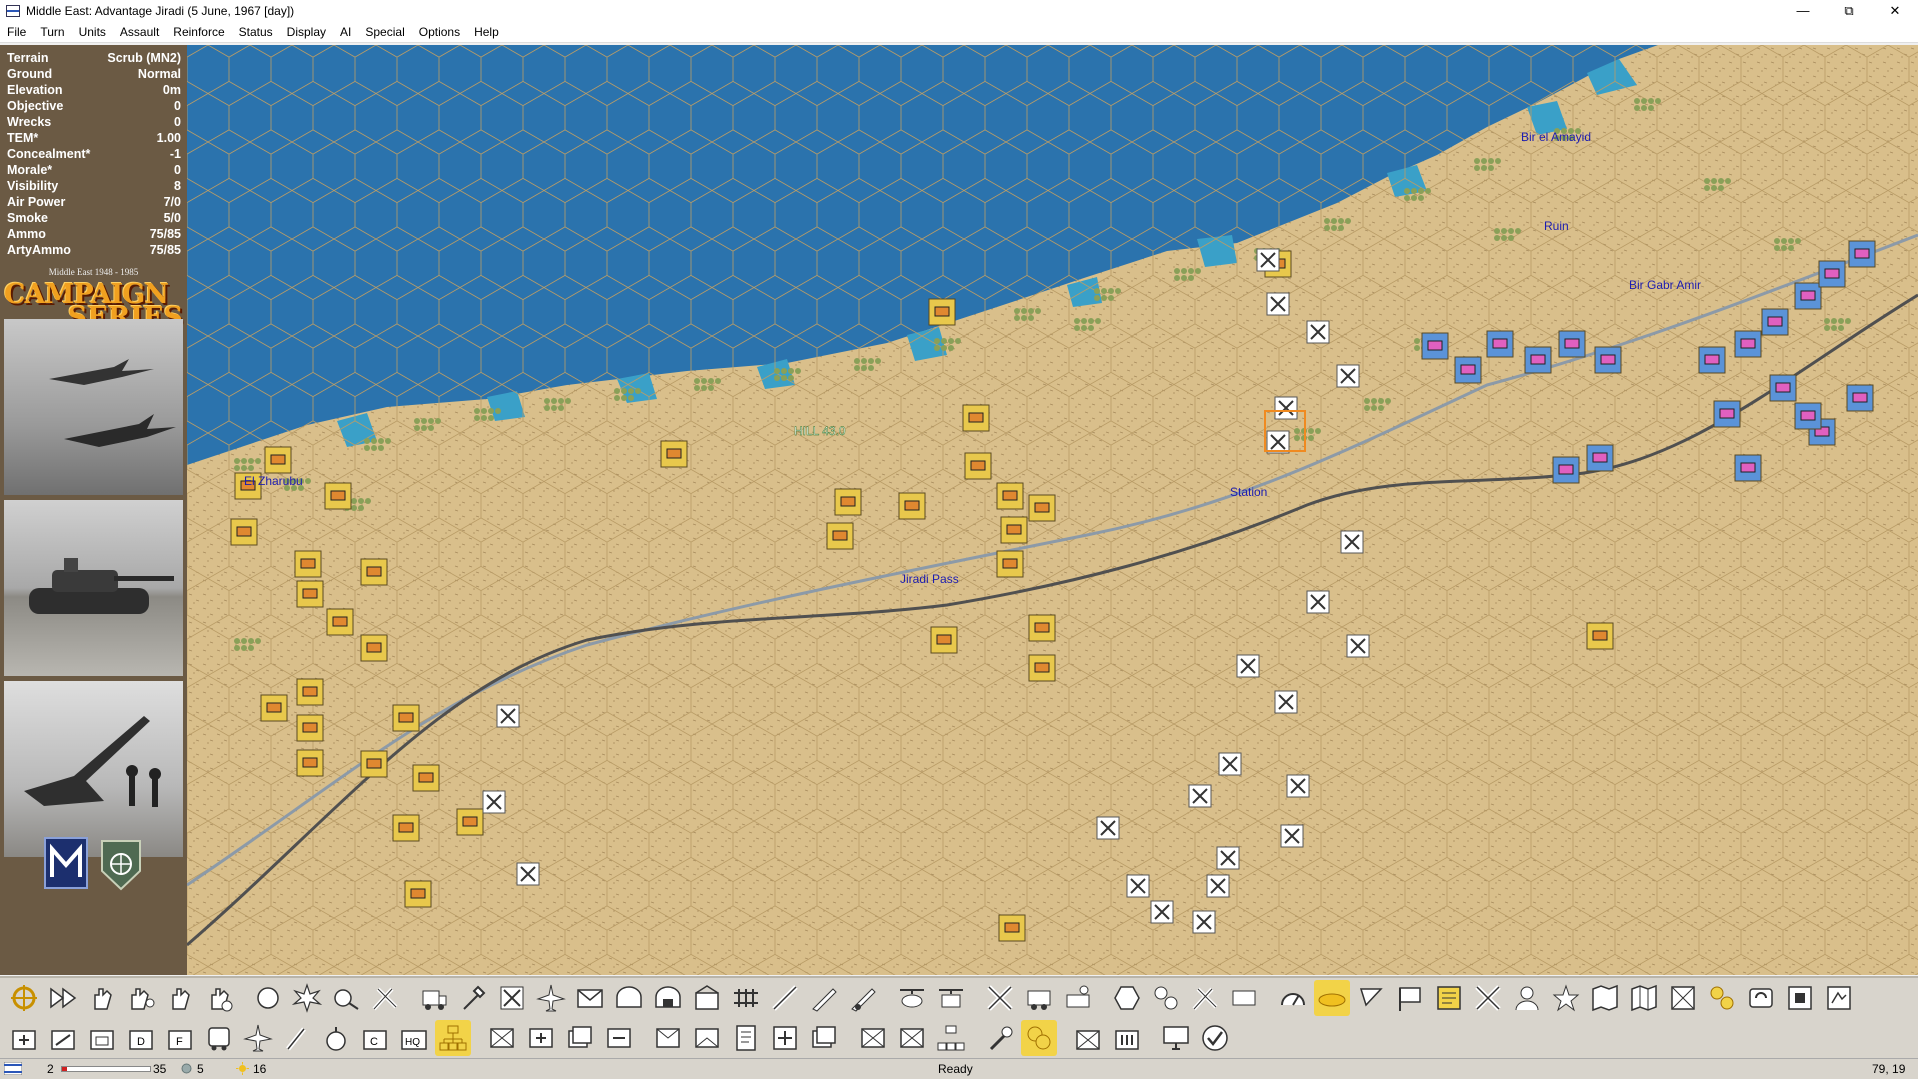 Image resolution: width=1918 pixels, height=1079 pixels. I want to click on assault-button, so click(346, 998).